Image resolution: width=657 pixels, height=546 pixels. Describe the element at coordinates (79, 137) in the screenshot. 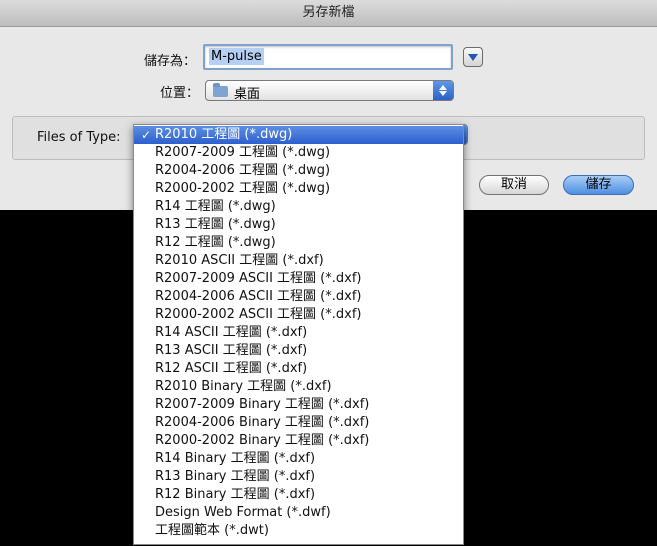

I see `file-type-label: Files of Type:` at that location.